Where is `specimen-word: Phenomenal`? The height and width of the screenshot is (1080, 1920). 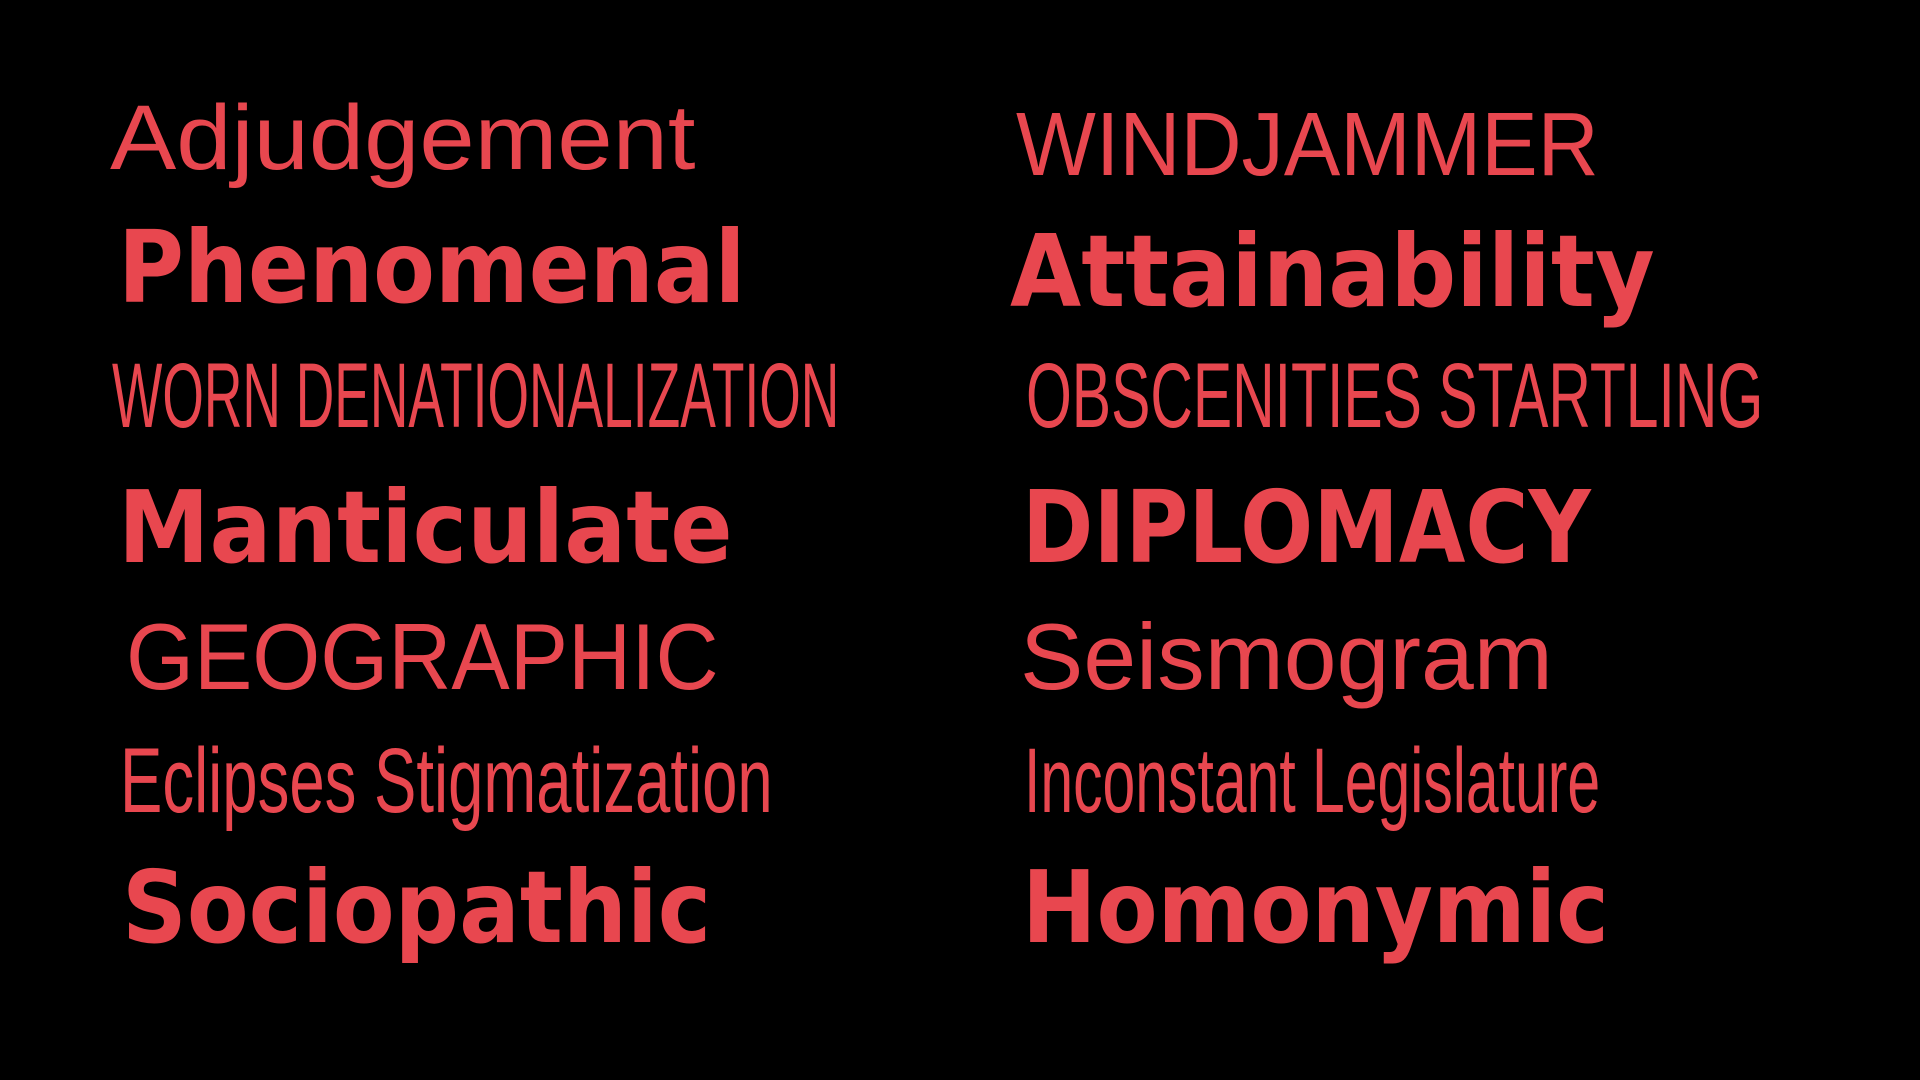 specimen-word: Phenomenal is located at coordinates (432, 267).